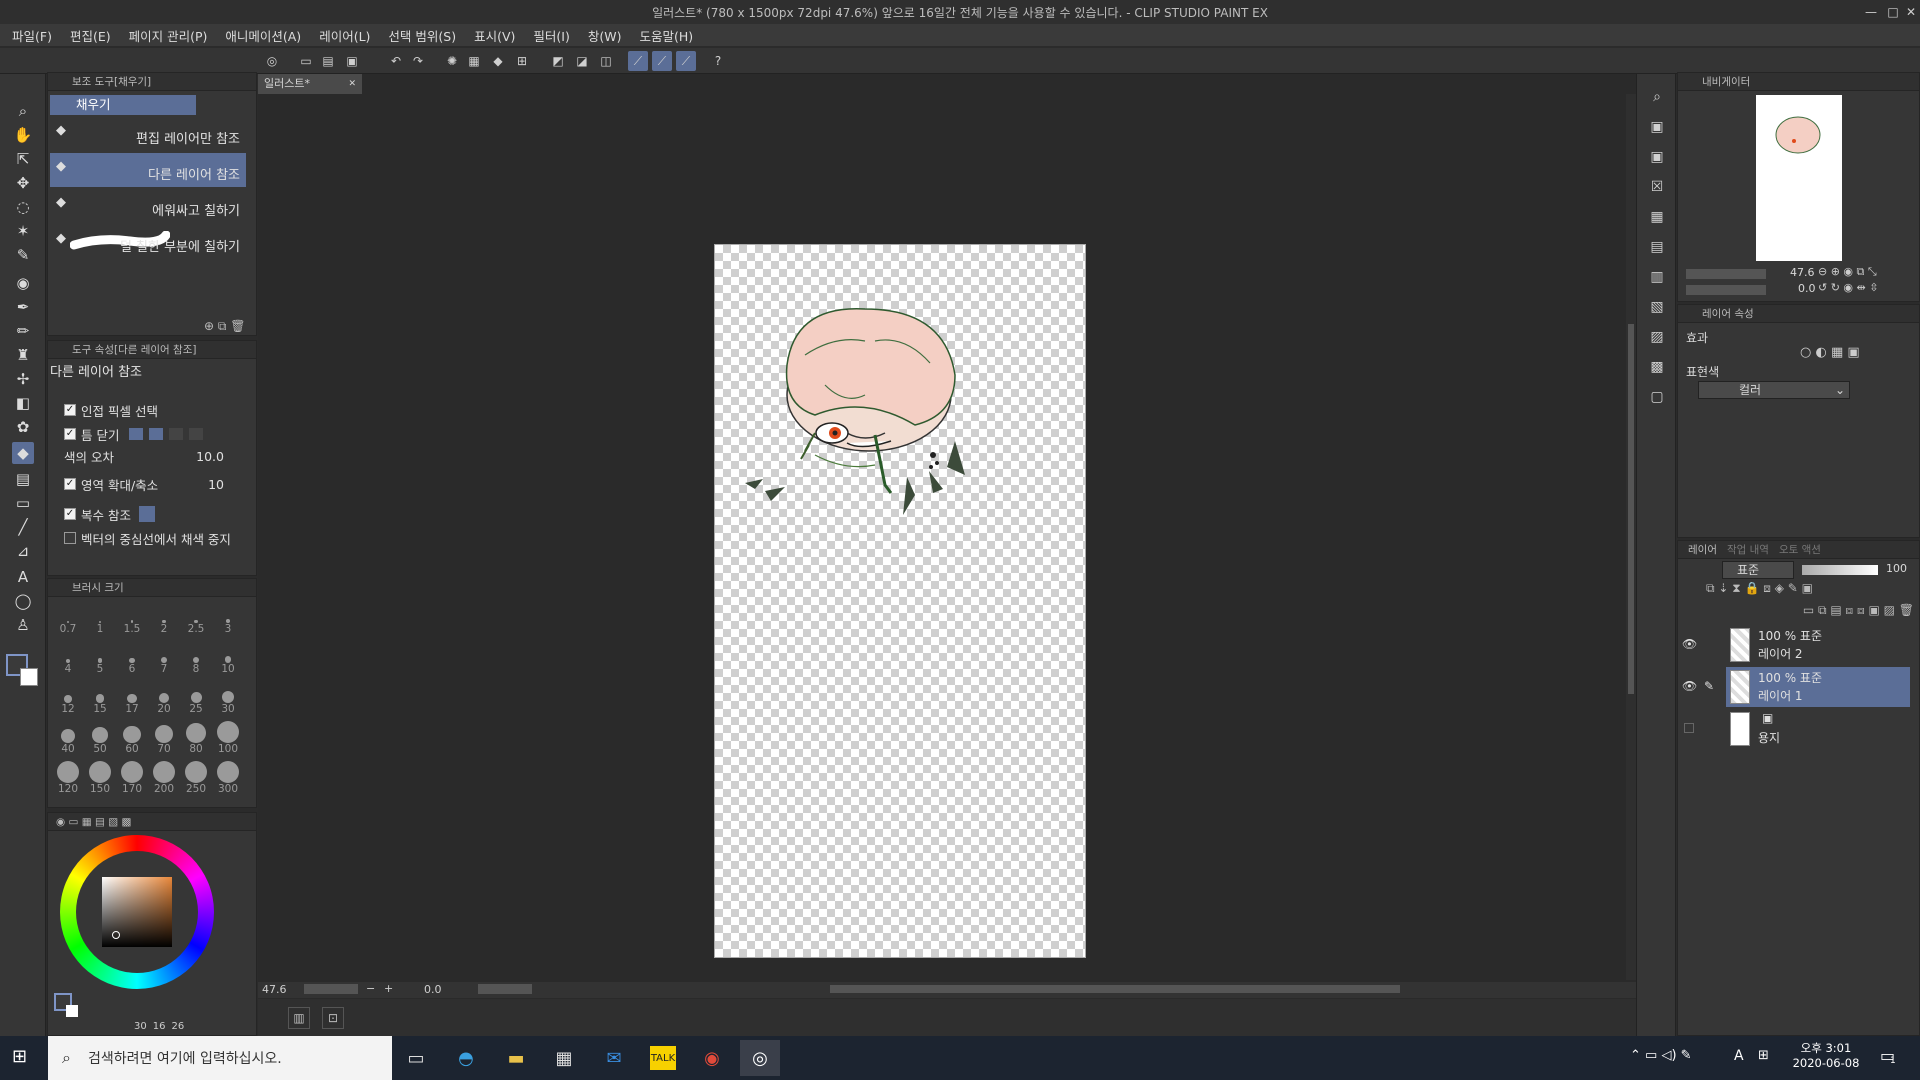 The height and width of the screenshot is (1080, 1920). I want to click on windows-start-icon: ⊞, so click(19, 1056).